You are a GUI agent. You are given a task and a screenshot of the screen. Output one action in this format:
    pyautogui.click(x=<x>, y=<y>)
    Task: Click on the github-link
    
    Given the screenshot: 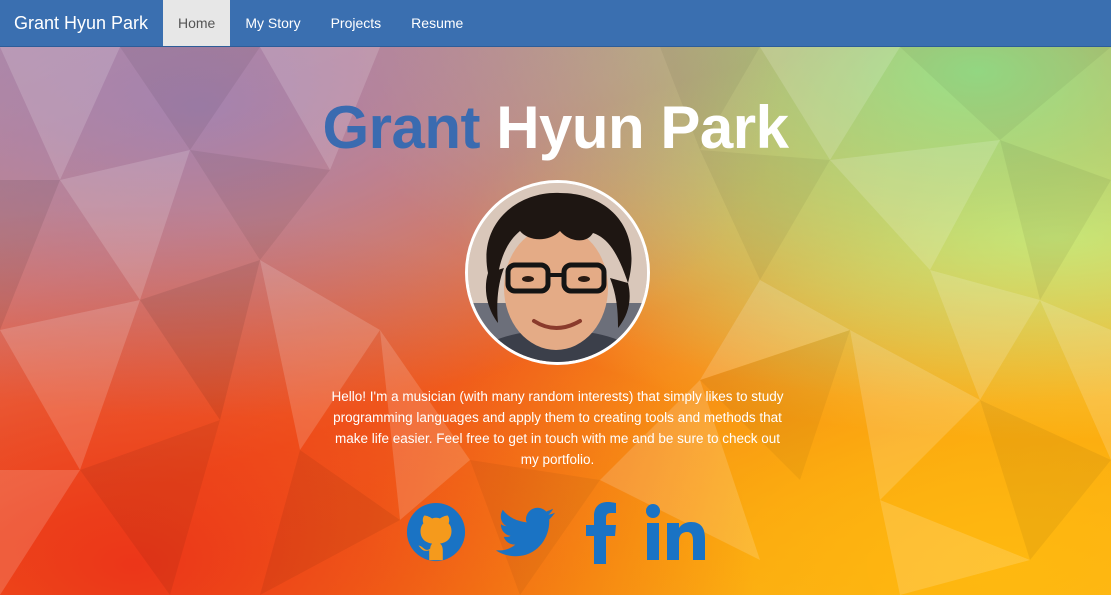 What is the action you would take?
    pyautogui.click(x=436, y=532)
    